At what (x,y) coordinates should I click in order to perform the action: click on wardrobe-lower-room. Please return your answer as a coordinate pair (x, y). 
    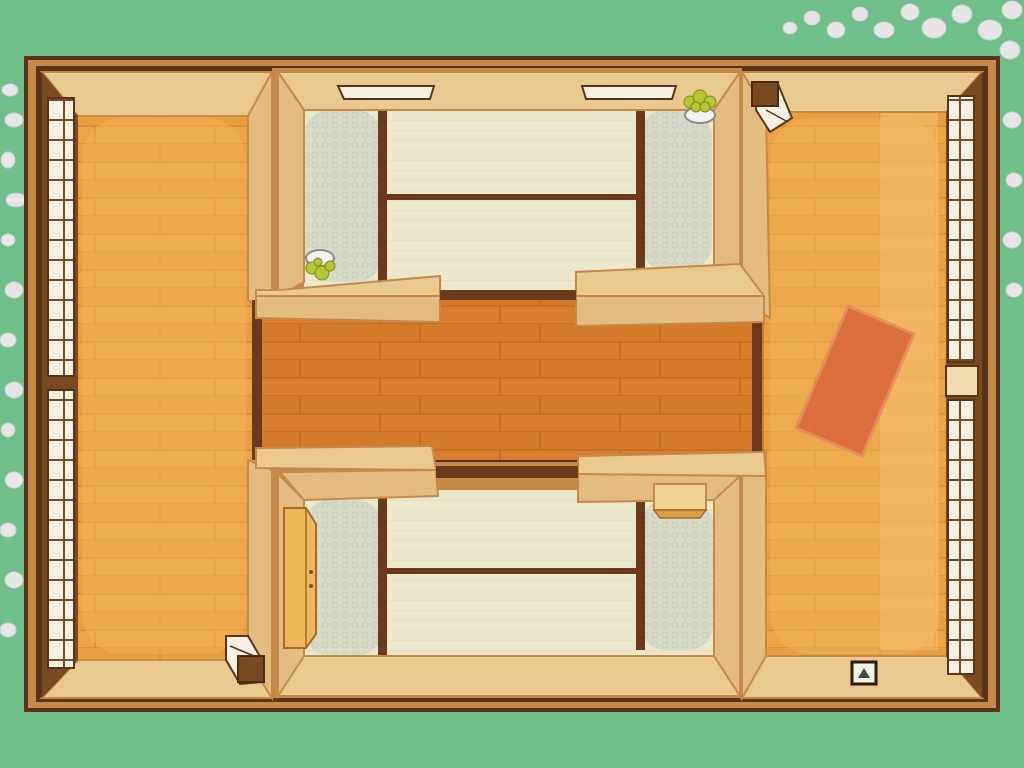
    Looking at the image, I should click on (300, 578).